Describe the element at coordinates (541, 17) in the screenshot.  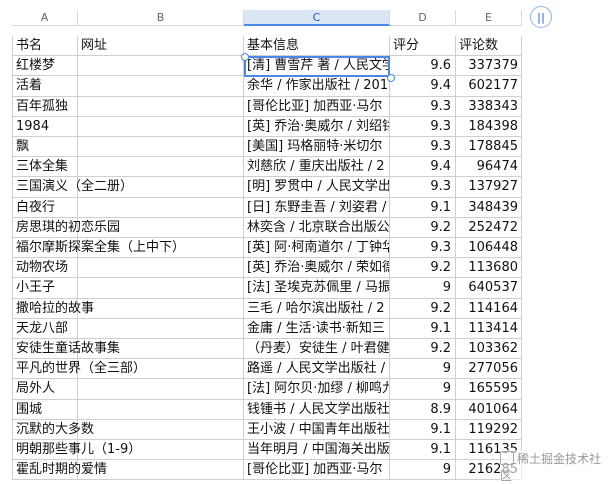
I see `freeze-columns-icon: ||` at that location.